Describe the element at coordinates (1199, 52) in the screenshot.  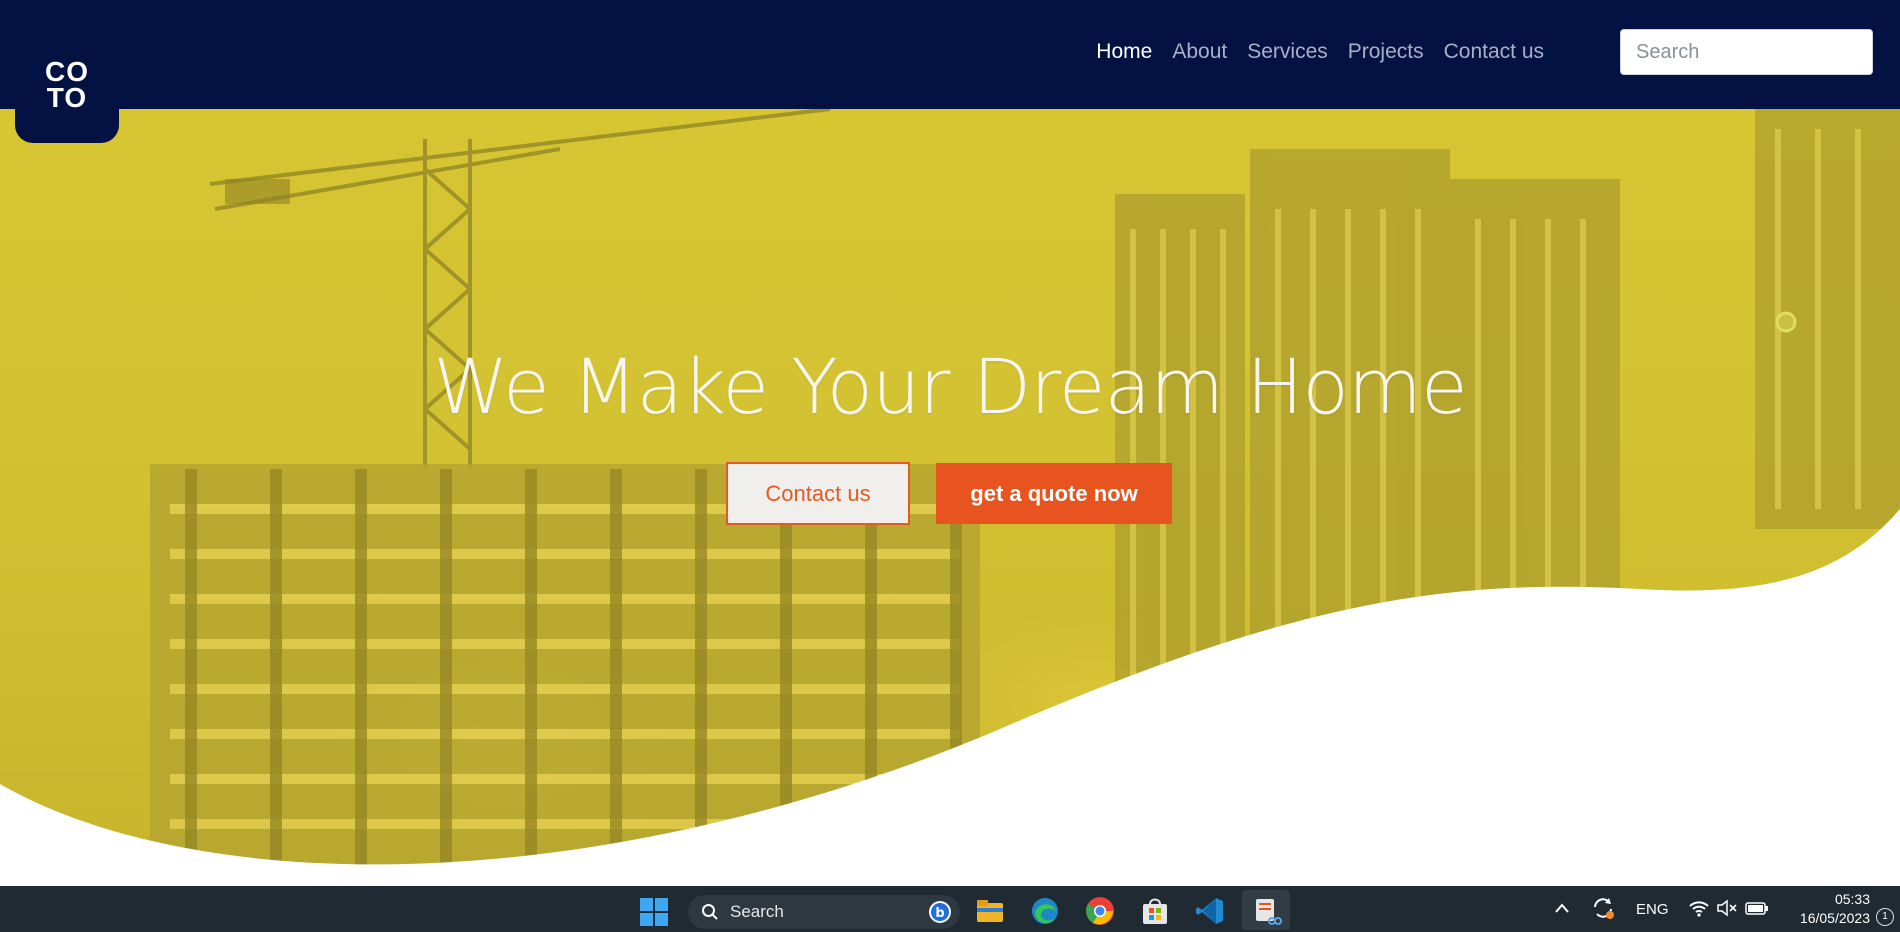
I see `nav-about: About` at that location.